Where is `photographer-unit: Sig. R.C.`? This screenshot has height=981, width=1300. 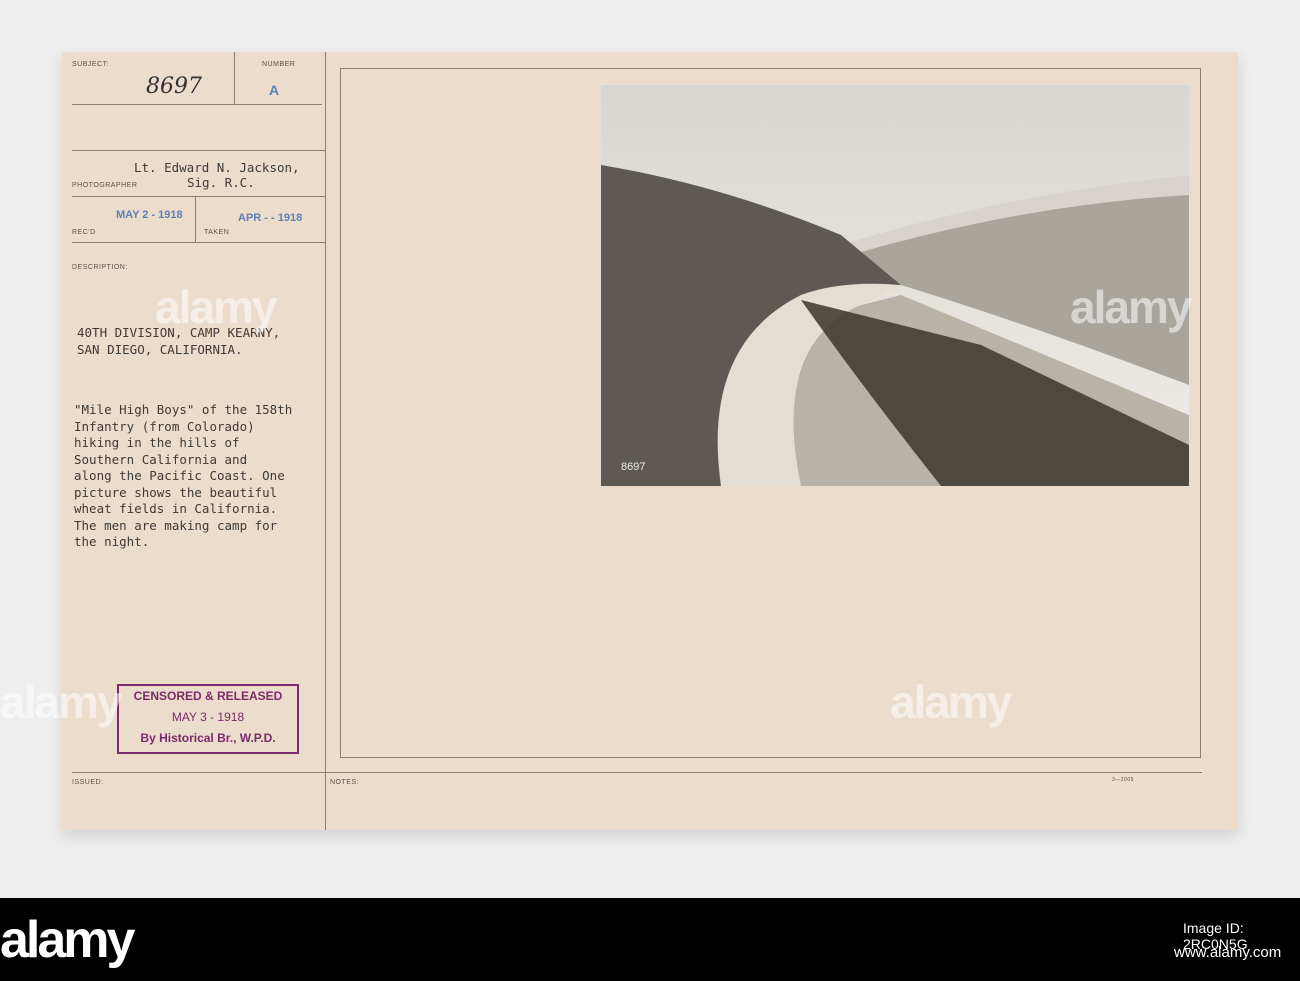 photographer-unit: Sig. R.C. is located at coordinates (221, 182).